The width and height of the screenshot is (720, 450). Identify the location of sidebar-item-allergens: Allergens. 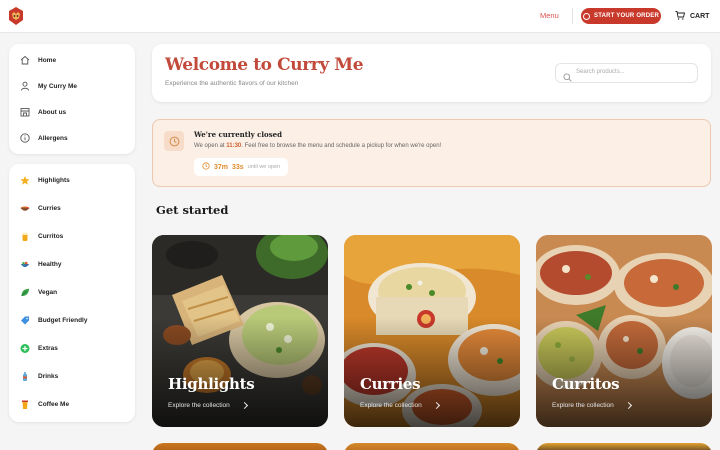
(44, 138).